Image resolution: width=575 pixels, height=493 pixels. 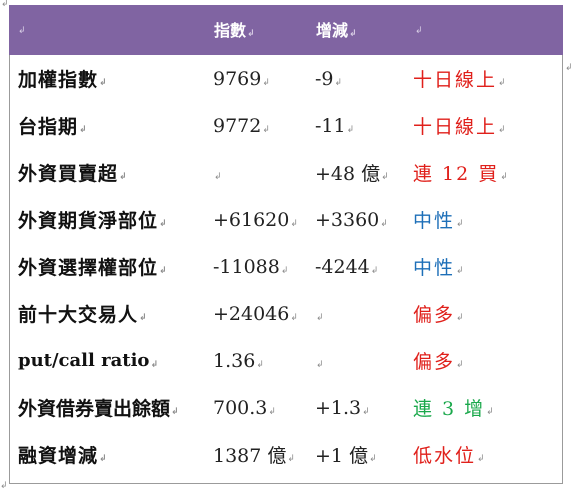 I want to click on table-row: 外資選擇權部位 ↲ -11088 ↲ -4244 ↲ 中性 ↲, so click(x=286, y=266).